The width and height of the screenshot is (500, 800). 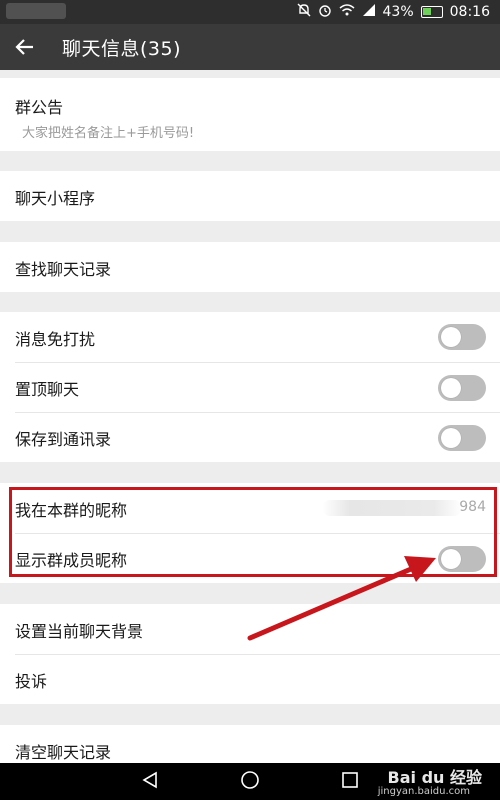 What do you see at coordinates (325, 12) in the screenshot?
I see `alarm-icon` at bounding box center [325, 12].